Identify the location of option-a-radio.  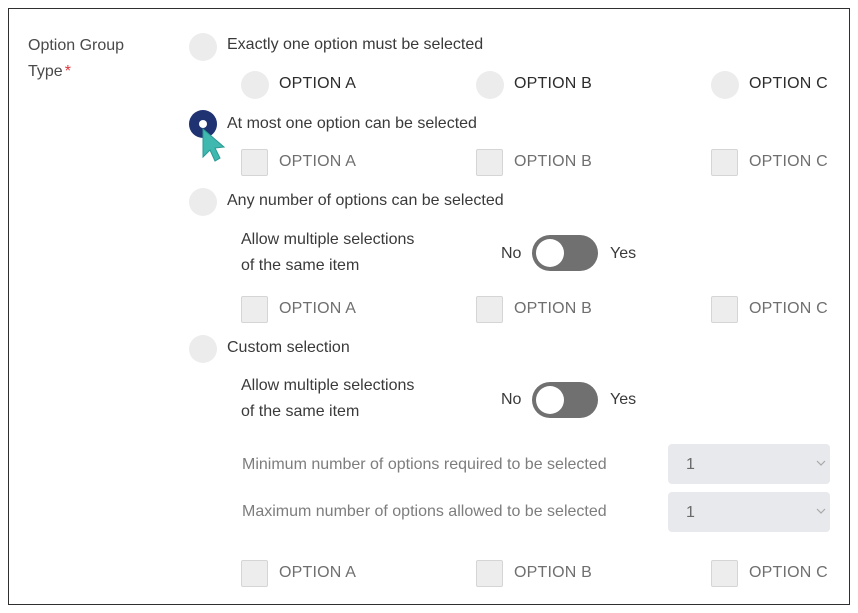
(255, 85).